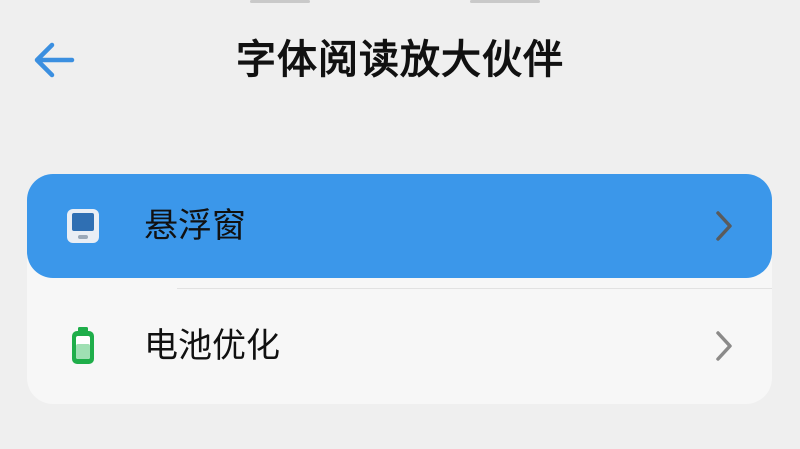  I want to click on status-bar-remnant, so click(400, 5).